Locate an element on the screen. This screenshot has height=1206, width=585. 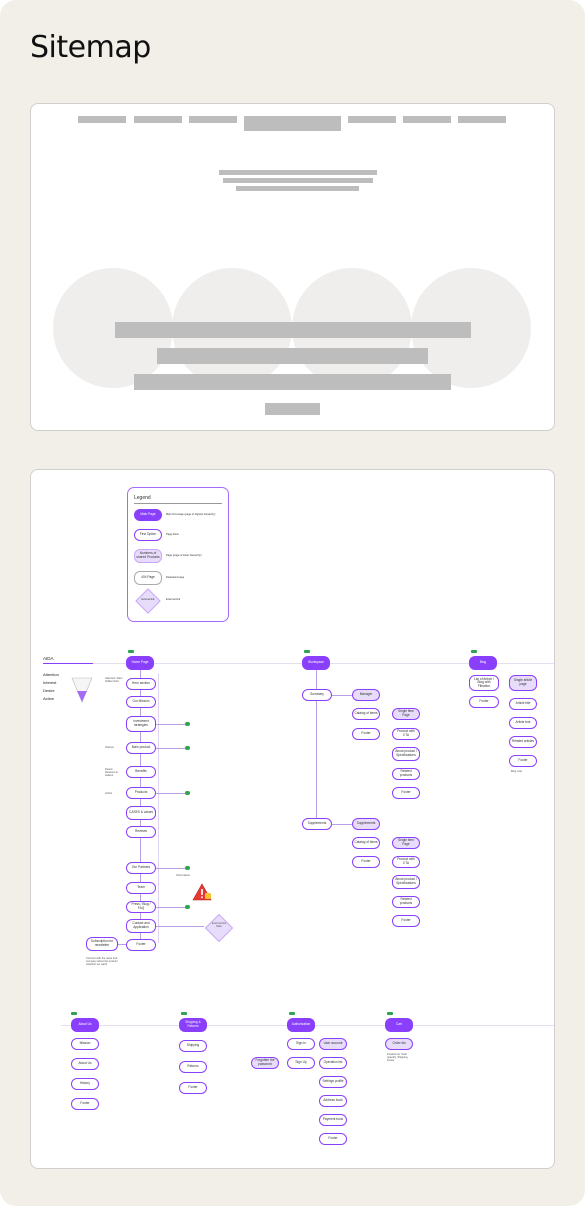
aida-funnel is located at coordinates (82, 690).